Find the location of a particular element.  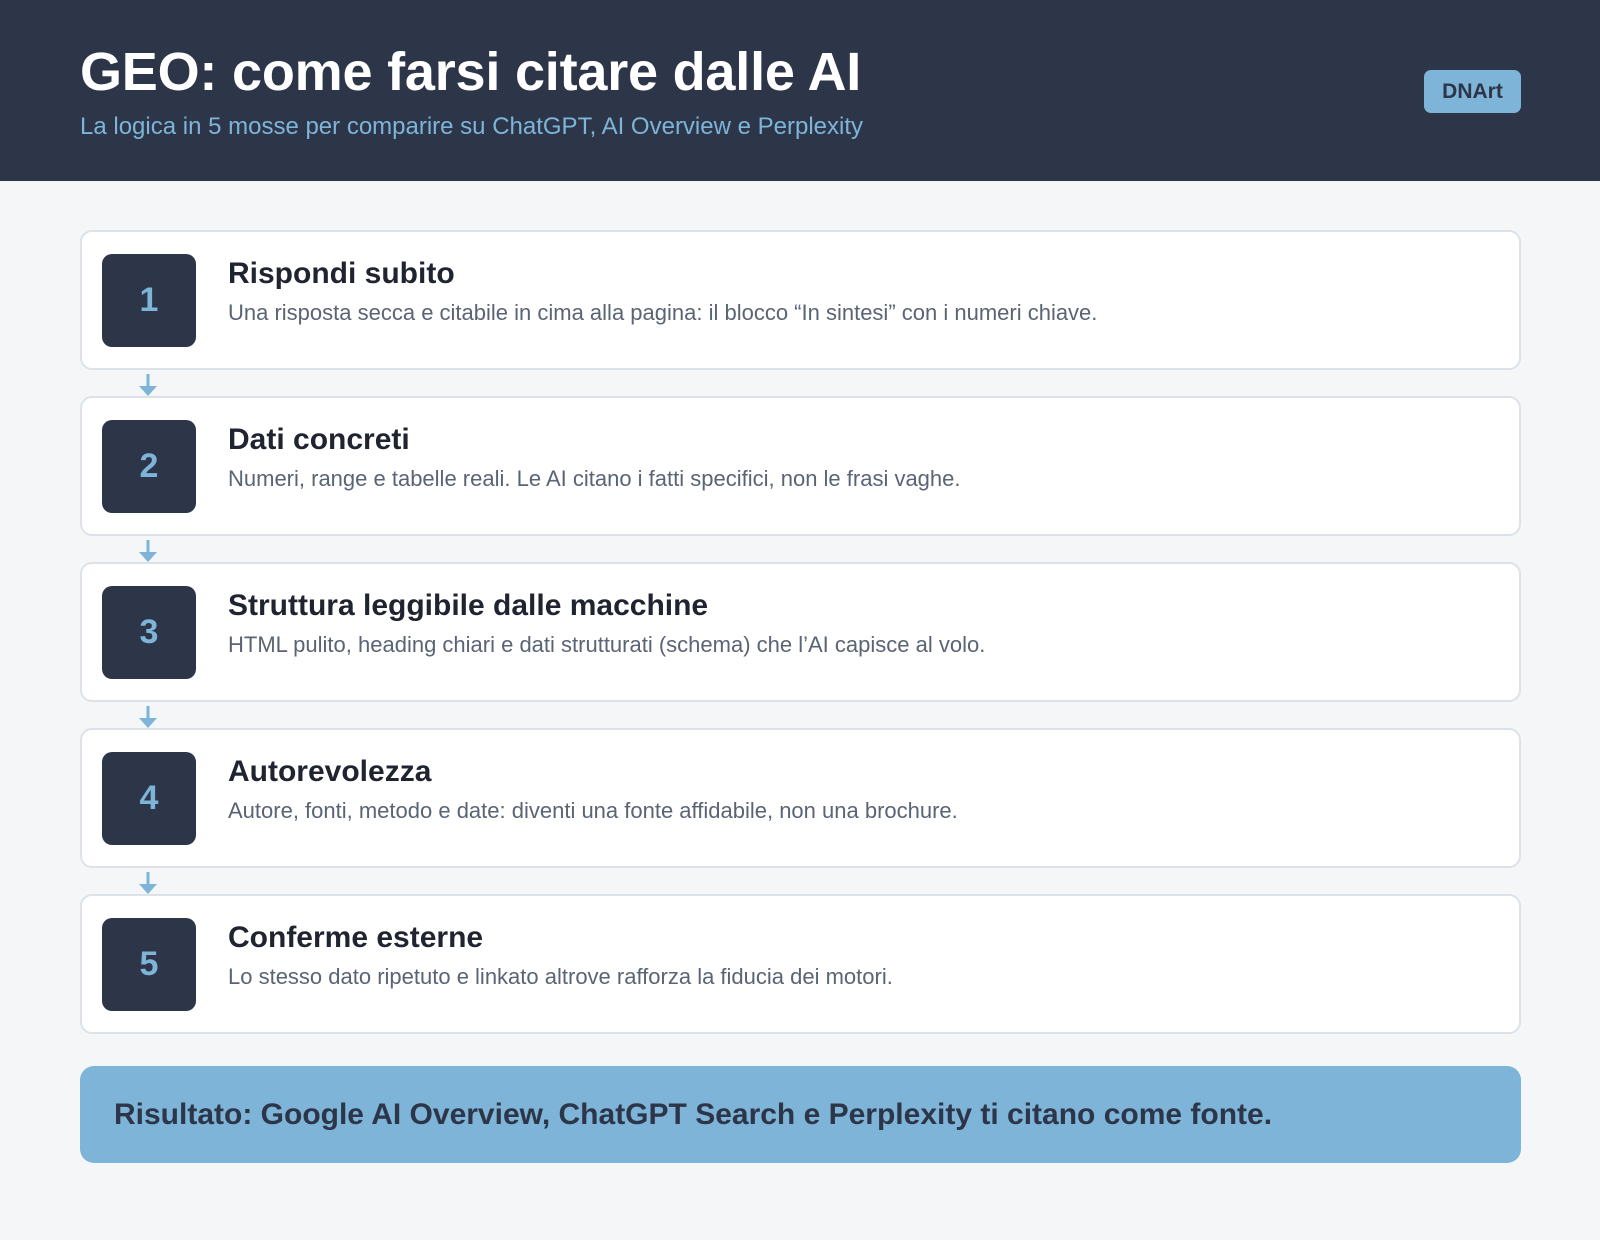

step-number-badge: 4 is located at coordinates (149, 798).